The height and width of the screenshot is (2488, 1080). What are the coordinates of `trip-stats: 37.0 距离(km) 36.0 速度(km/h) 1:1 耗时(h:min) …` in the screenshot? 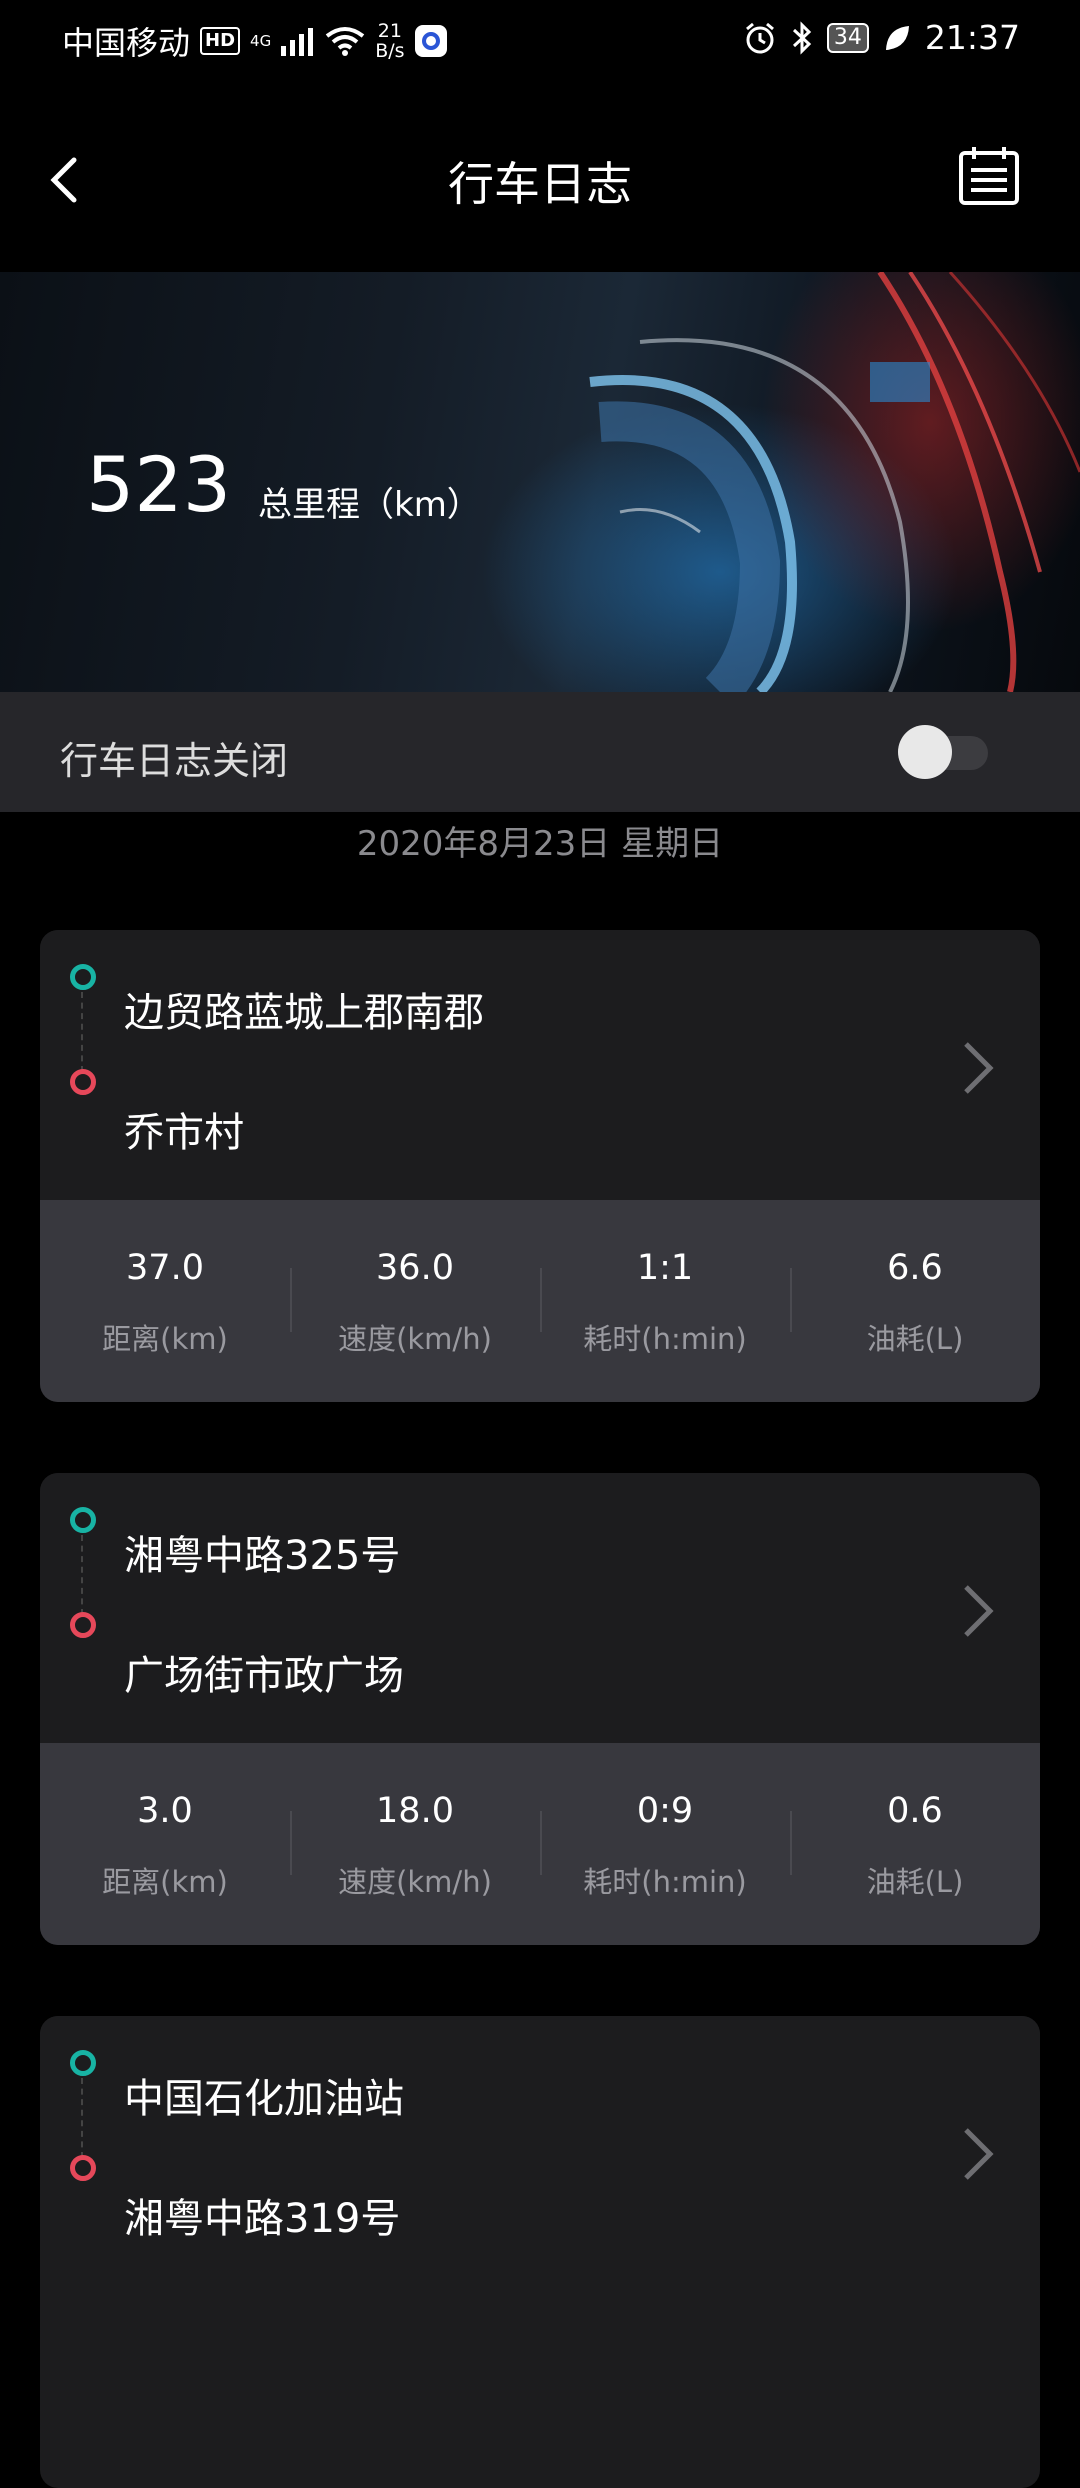 It's located at (540, 1301).